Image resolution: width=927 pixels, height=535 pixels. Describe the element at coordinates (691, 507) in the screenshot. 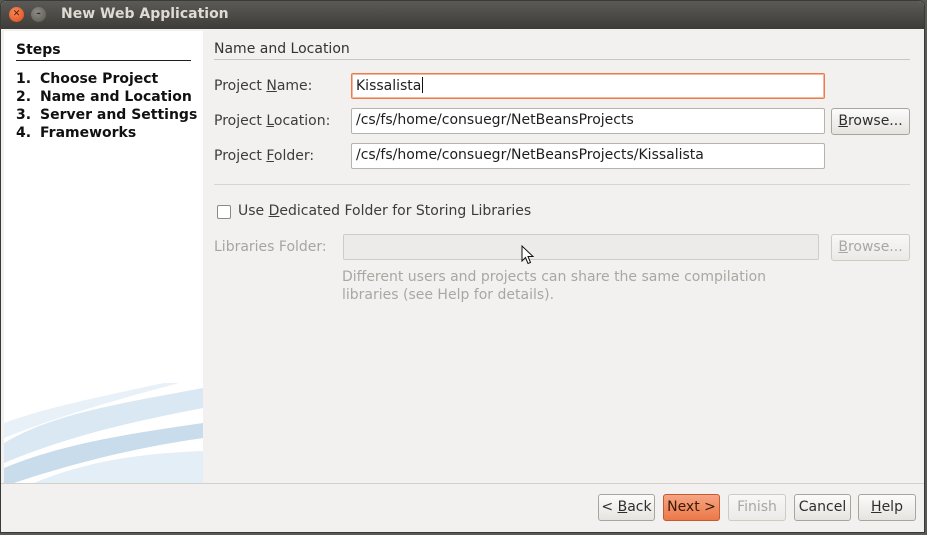

I see `next-button: Next >` at that location.